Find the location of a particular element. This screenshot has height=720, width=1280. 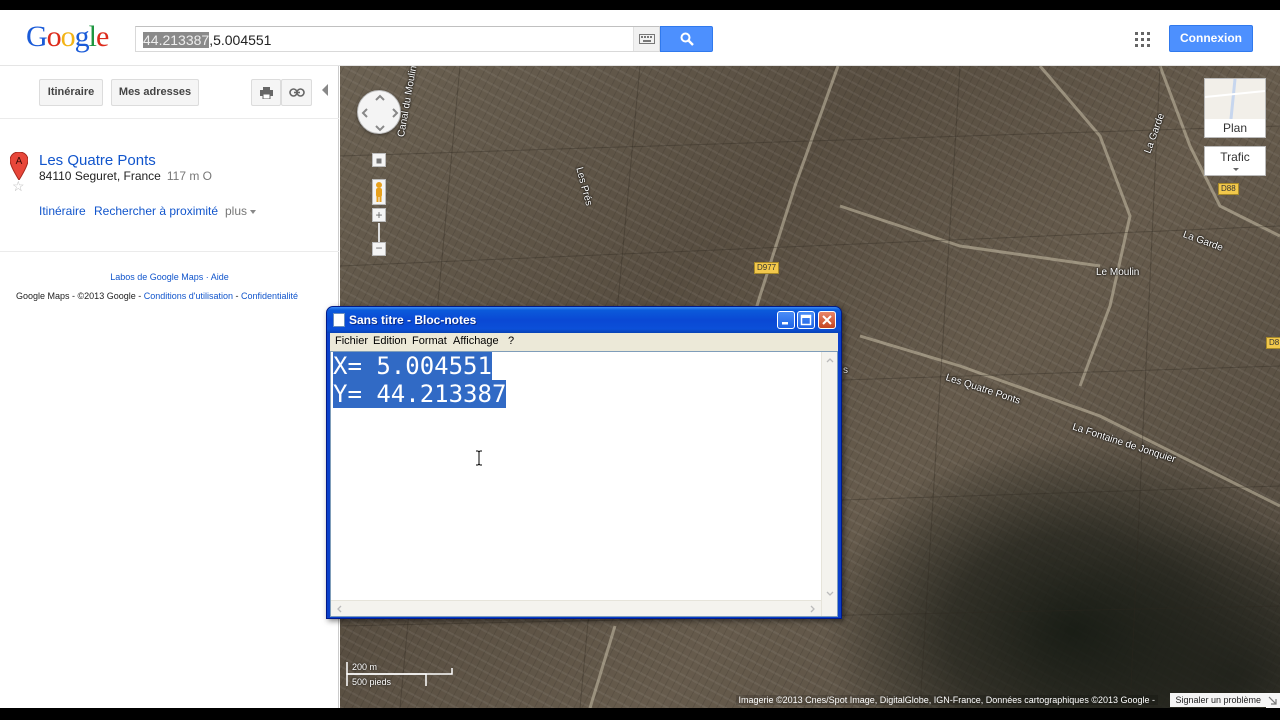

pan-control is located at coordinates (379, 112).